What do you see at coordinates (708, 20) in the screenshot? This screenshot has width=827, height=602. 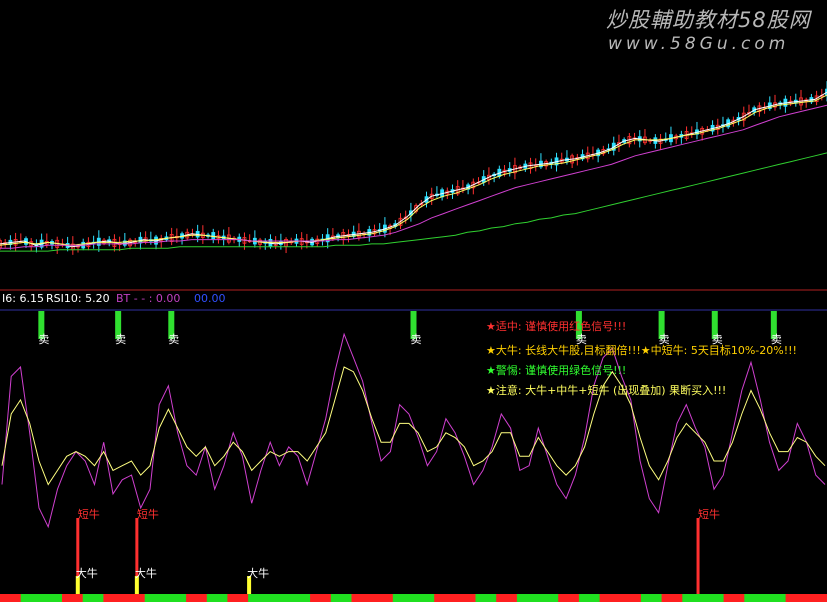 I see `watermark-title: 炒股輔助教材58股网` at bounding box center [708, 20].